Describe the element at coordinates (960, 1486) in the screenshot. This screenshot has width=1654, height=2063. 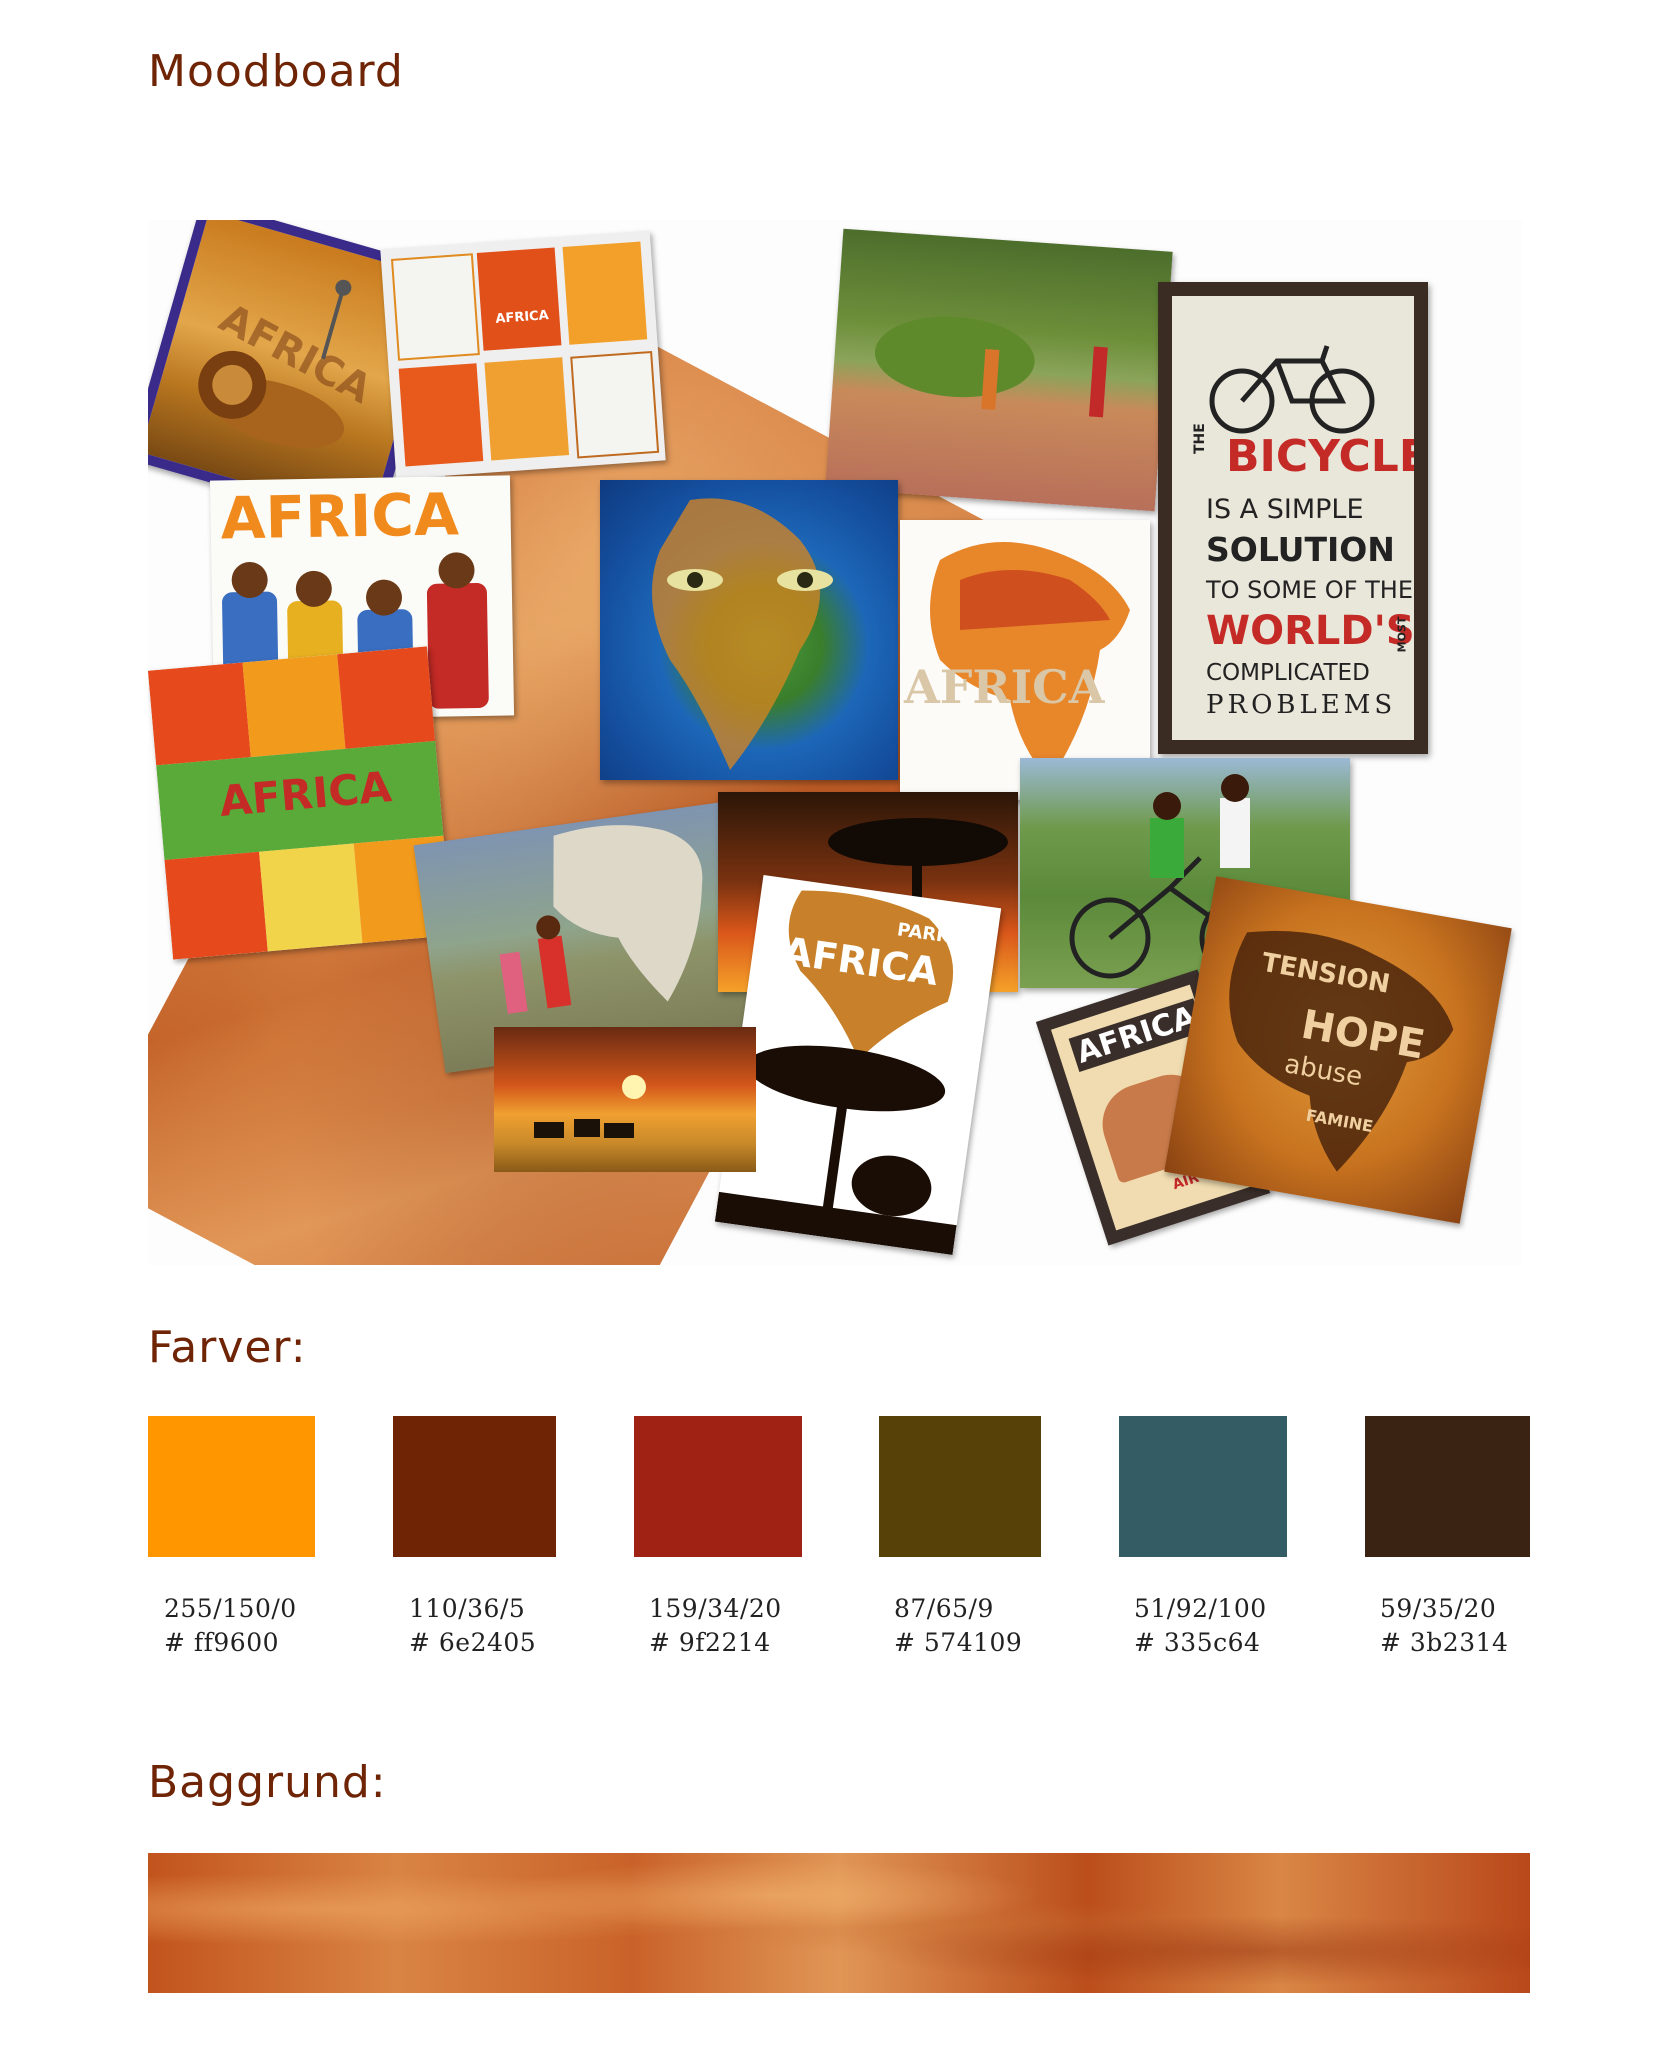
I see `swatch-olive` at that location.